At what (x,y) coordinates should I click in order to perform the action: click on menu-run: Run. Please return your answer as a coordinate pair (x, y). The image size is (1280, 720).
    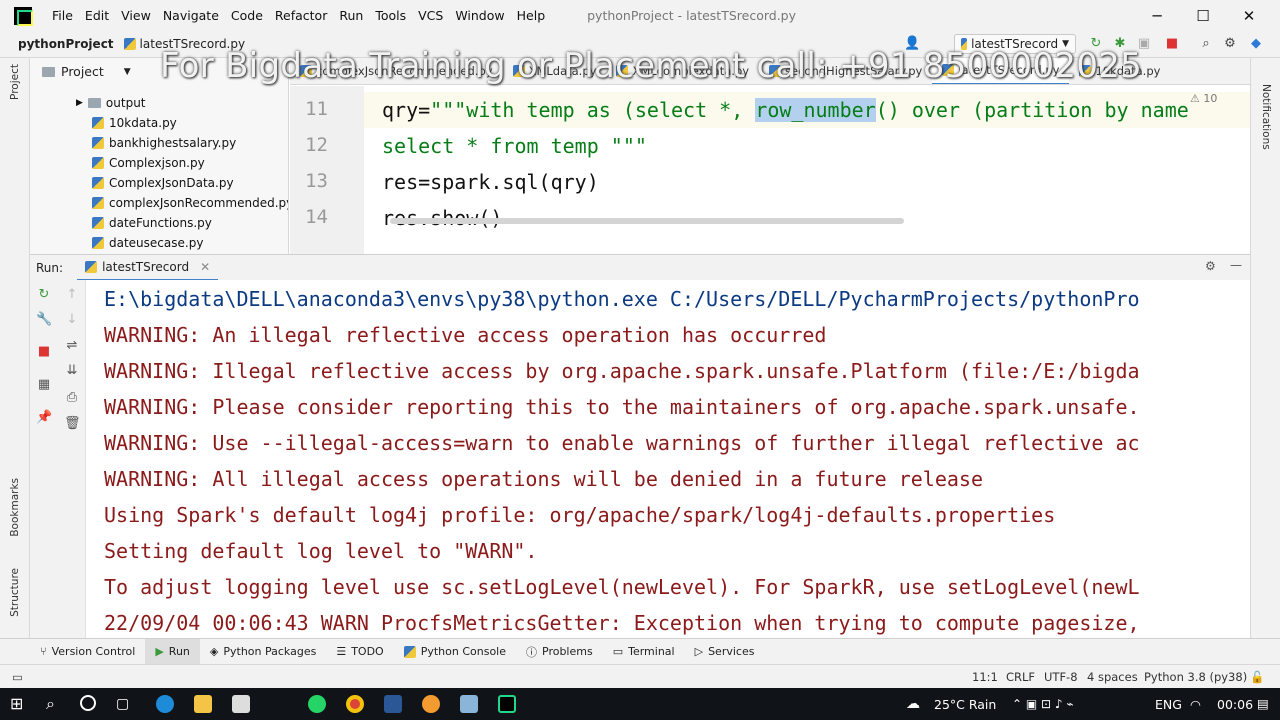
    Looking at the image, I should click on (351, 15).